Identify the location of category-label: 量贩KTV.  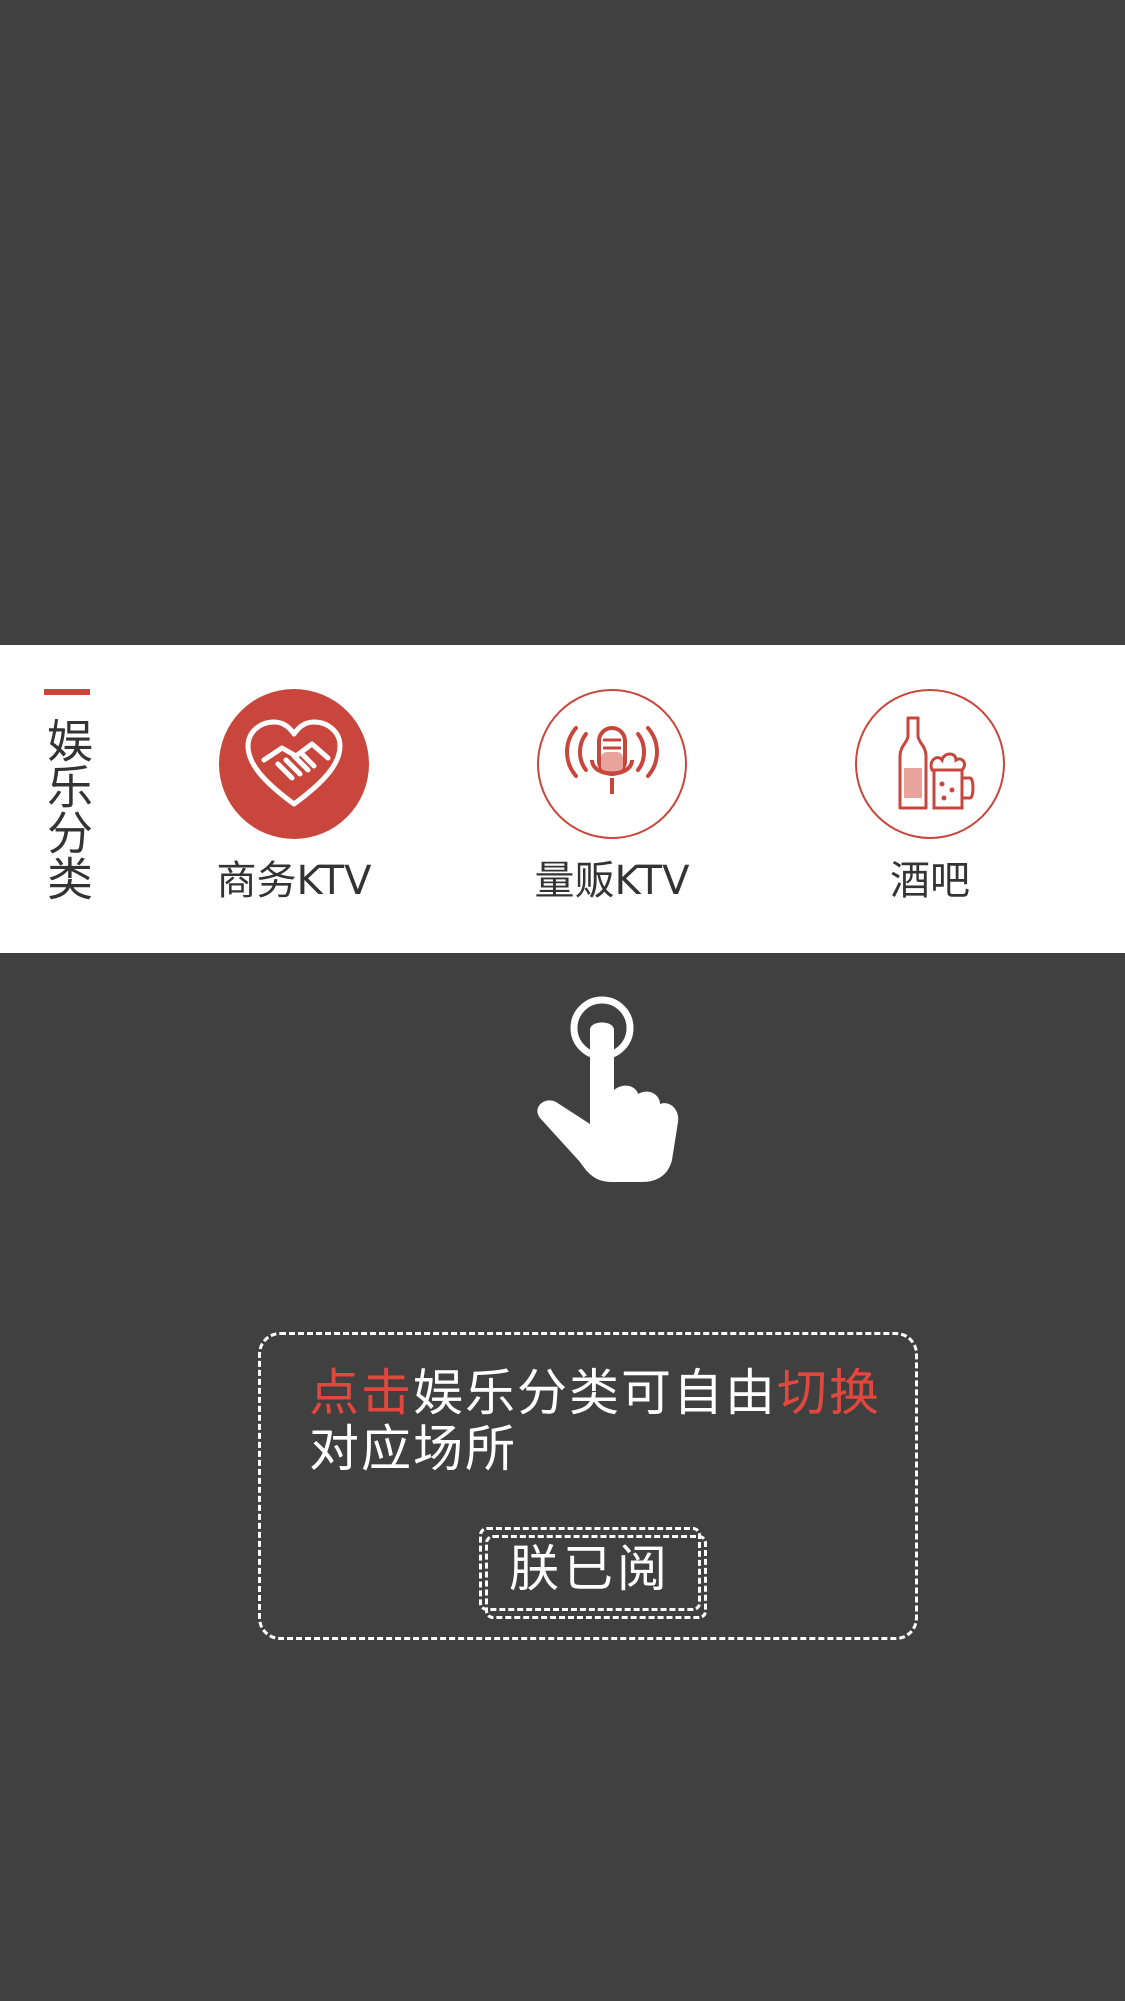
(612, 881).